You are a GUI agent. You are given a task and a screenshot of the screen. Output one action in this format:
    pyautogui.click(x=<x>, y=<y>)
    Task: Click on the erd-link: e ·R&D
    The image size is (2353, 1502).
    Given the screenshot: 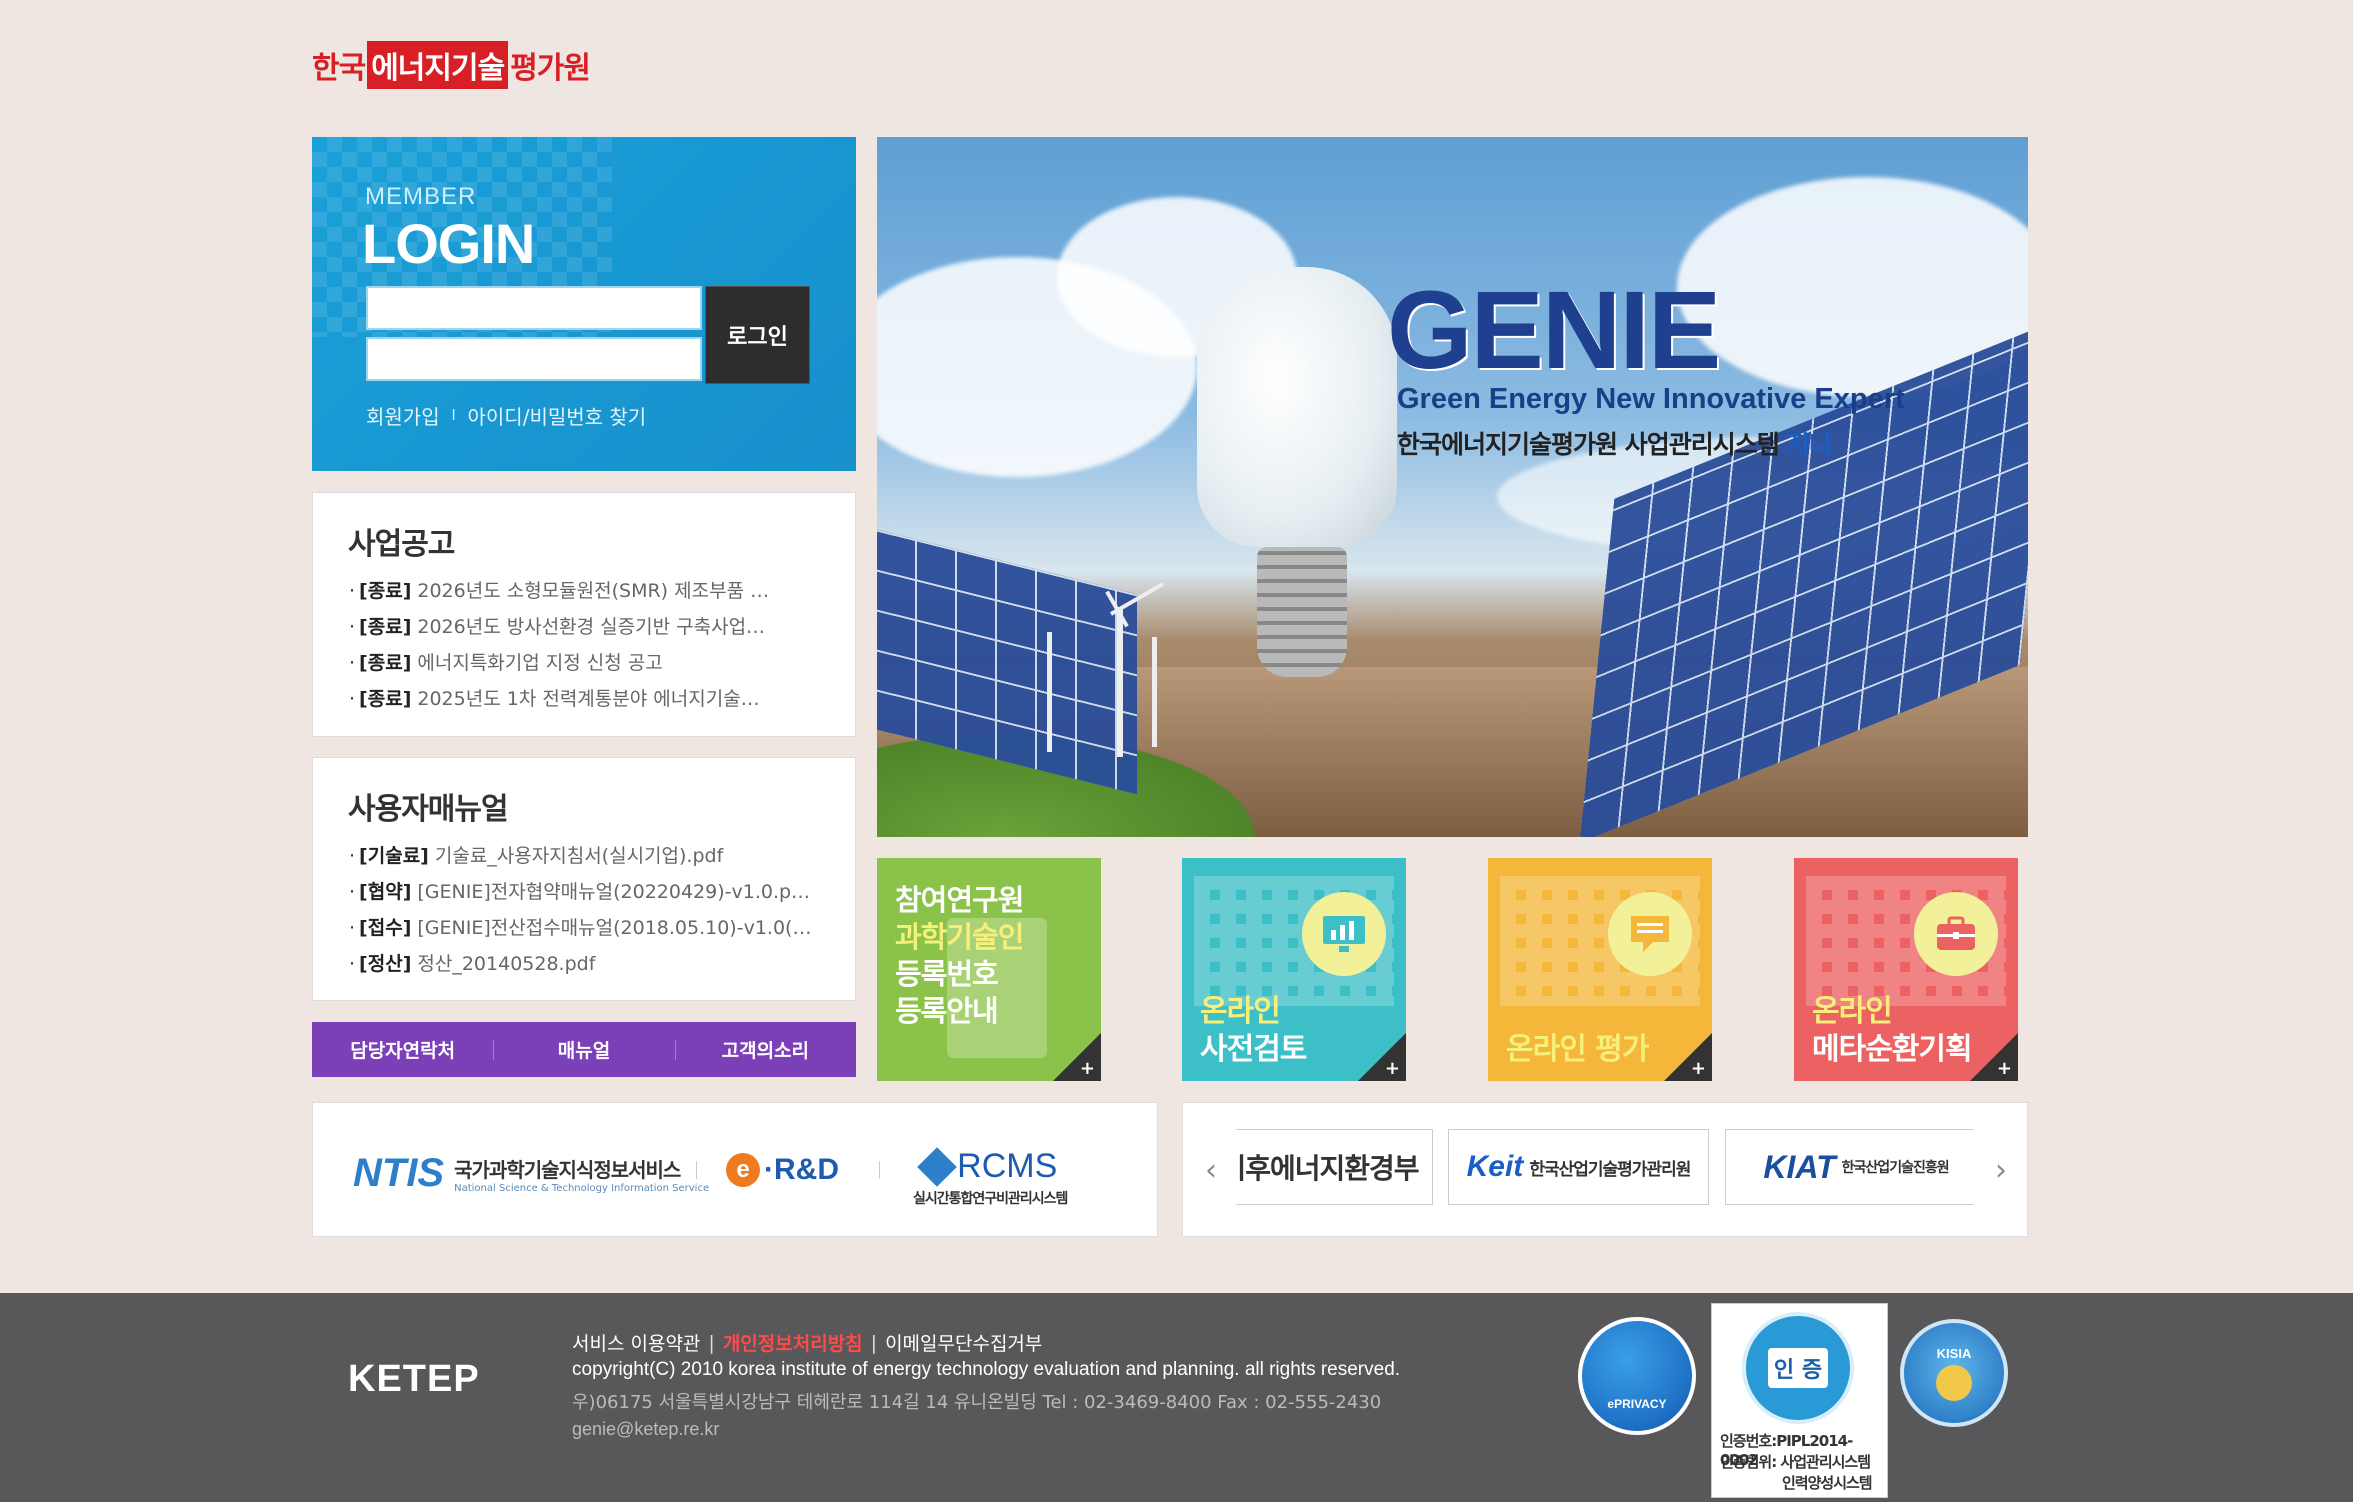 What is the action you would take?
    pyautogui.click(x=782, y=1170)
    